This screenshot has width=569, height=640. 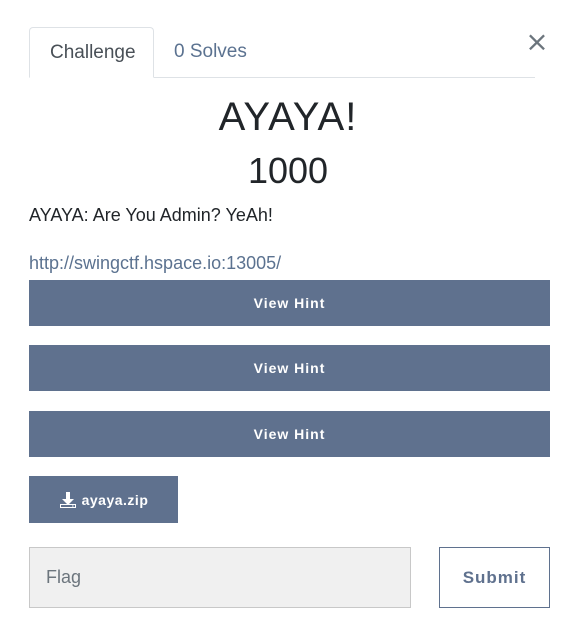 I want to click on challenge-description: AYAYA: Are You Admin? YeAh!, so click(x=151, y=215).